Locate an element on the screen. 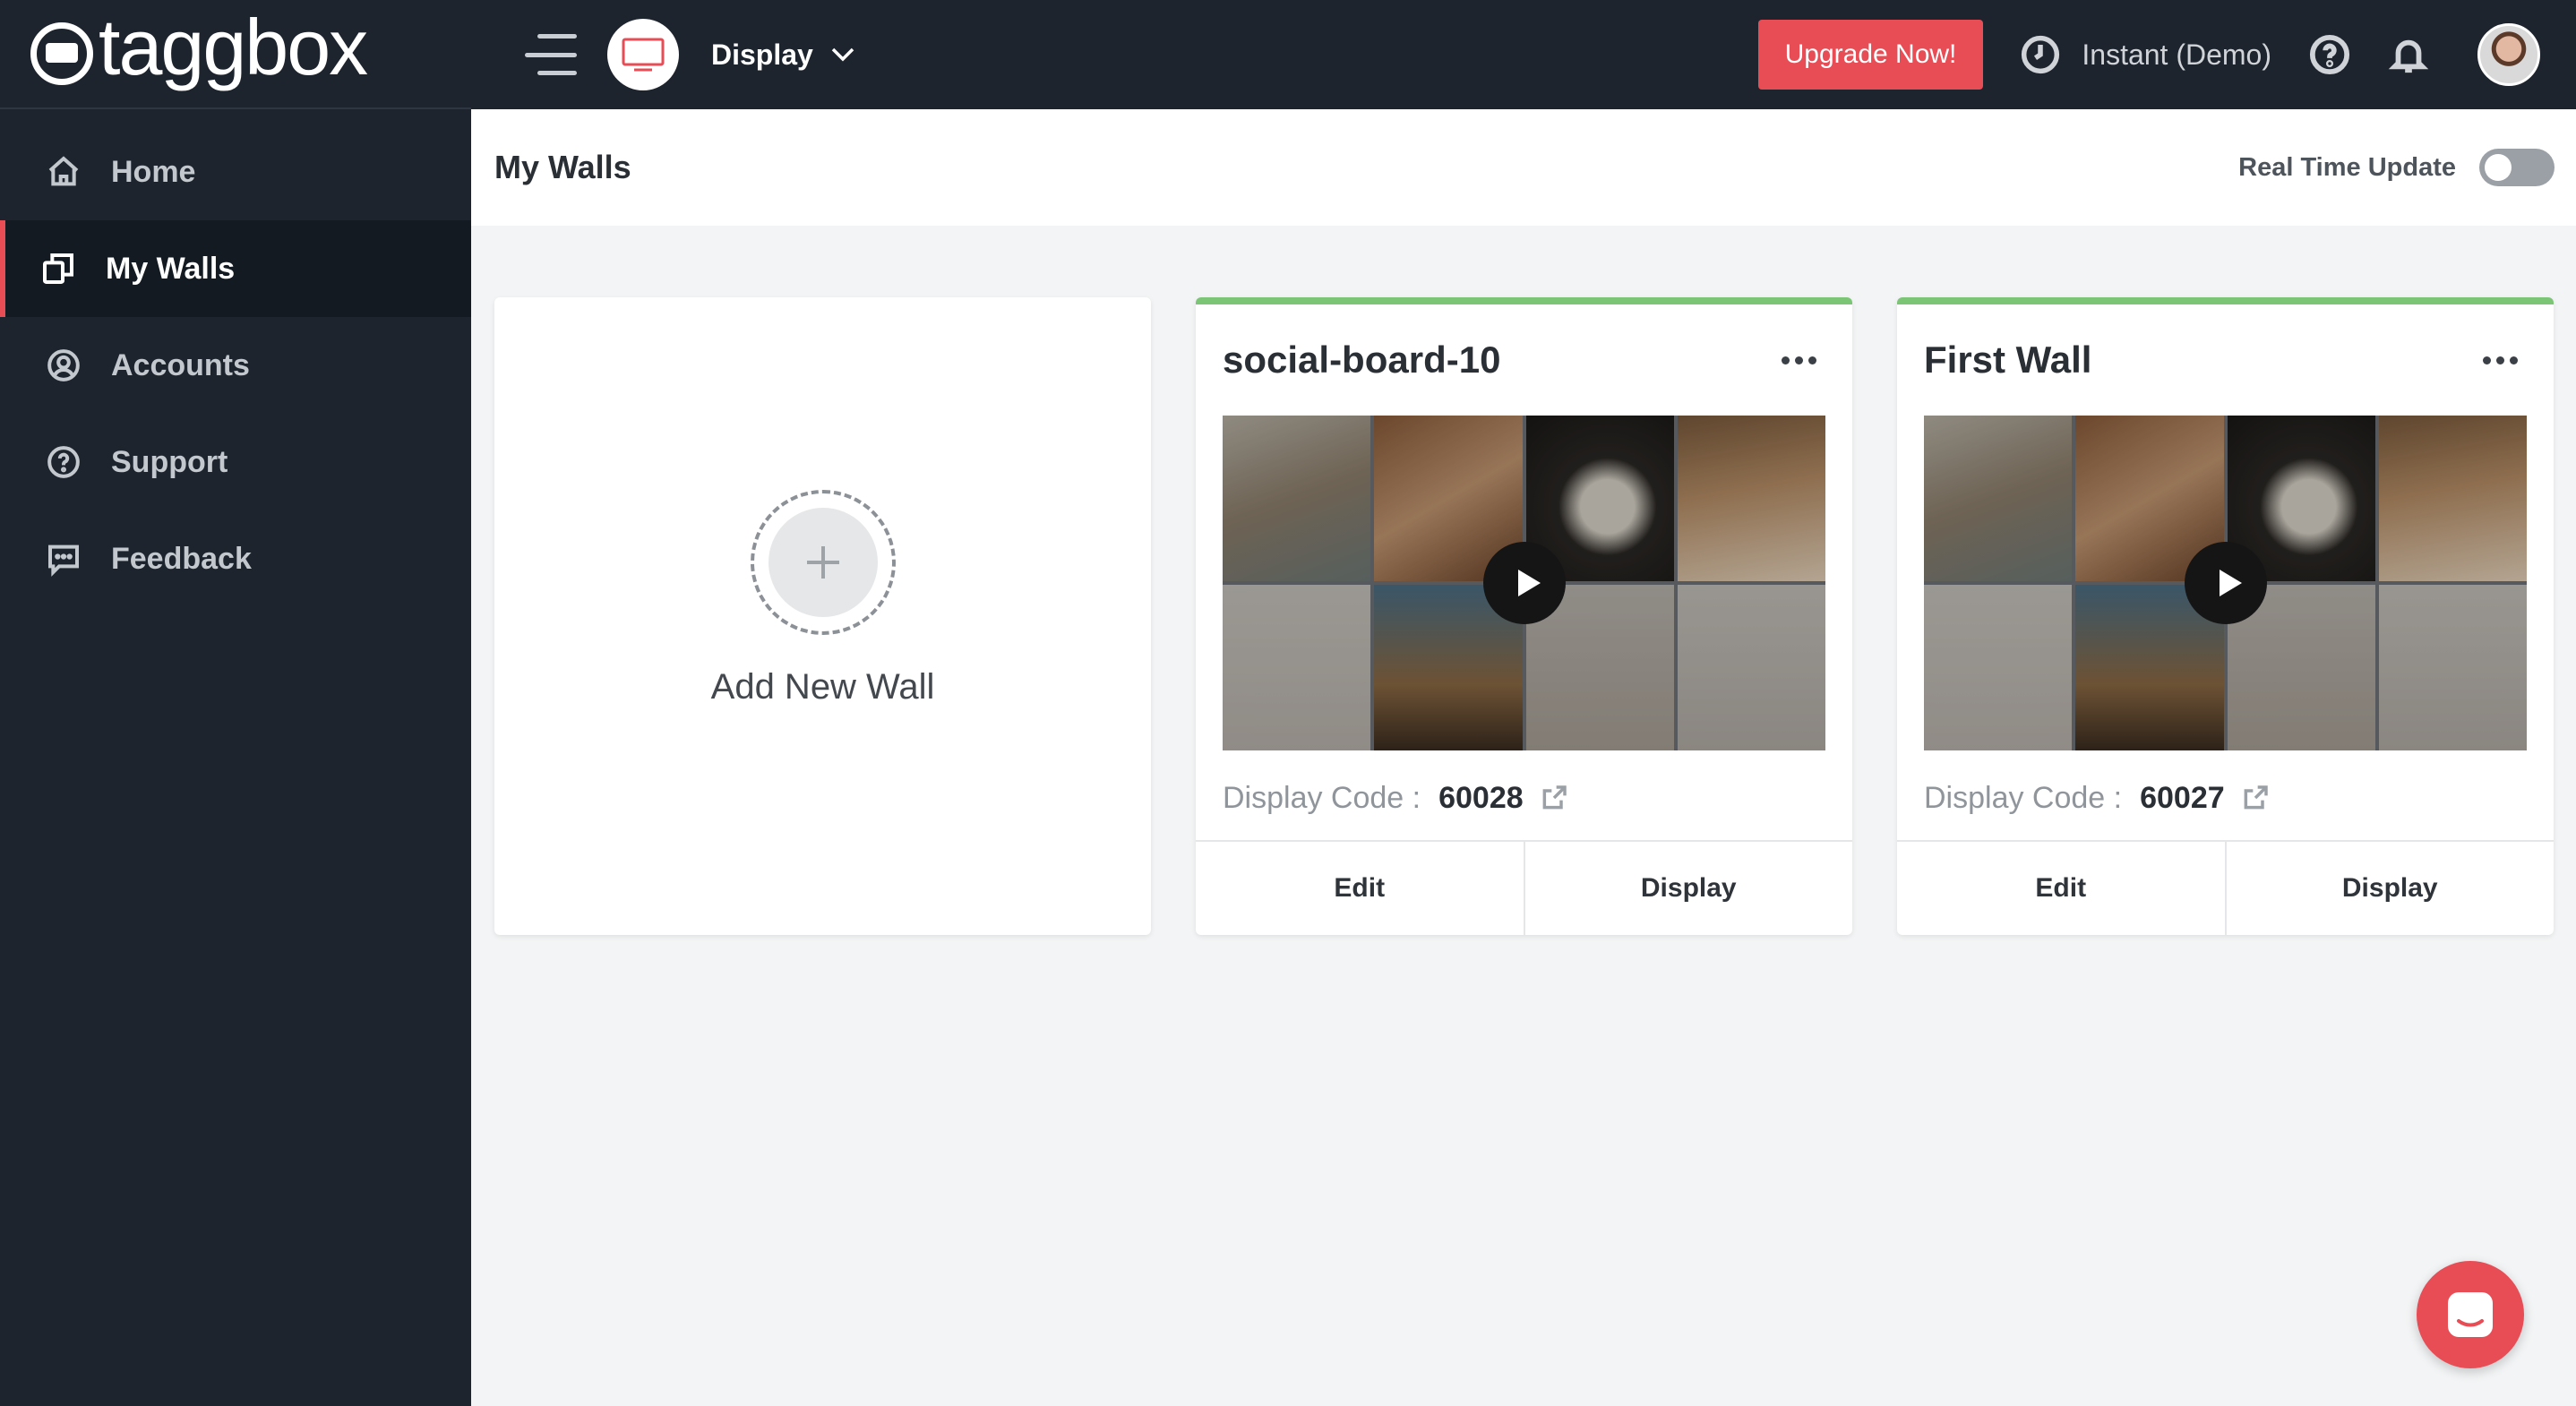 This screenshot has width=2576, height=1406. chat-icon is located at coordinates (2470, 1314).